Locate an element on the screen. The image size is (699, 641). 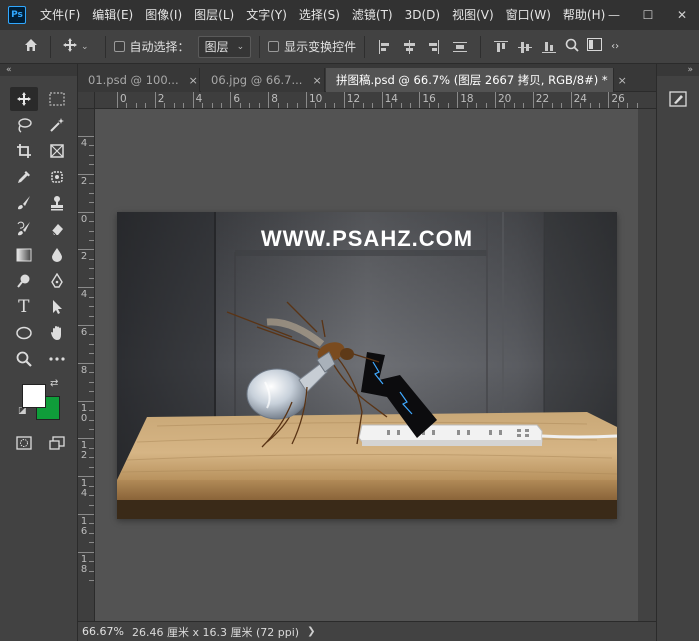
workspace-icon is located at coordinates (594, 46).